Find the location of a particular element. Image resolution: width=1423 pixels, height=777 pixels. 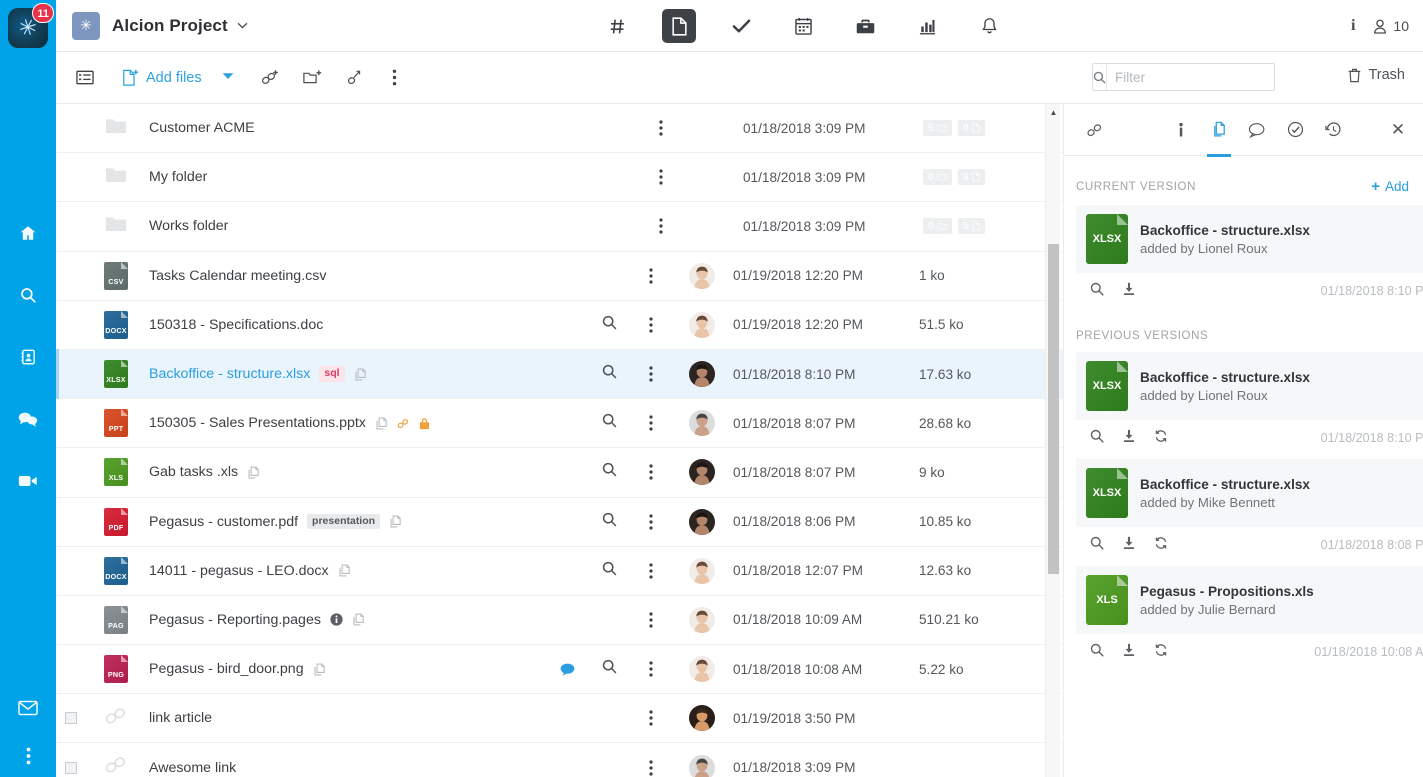

more-vertical-icon is located at coordinates (28, 756).